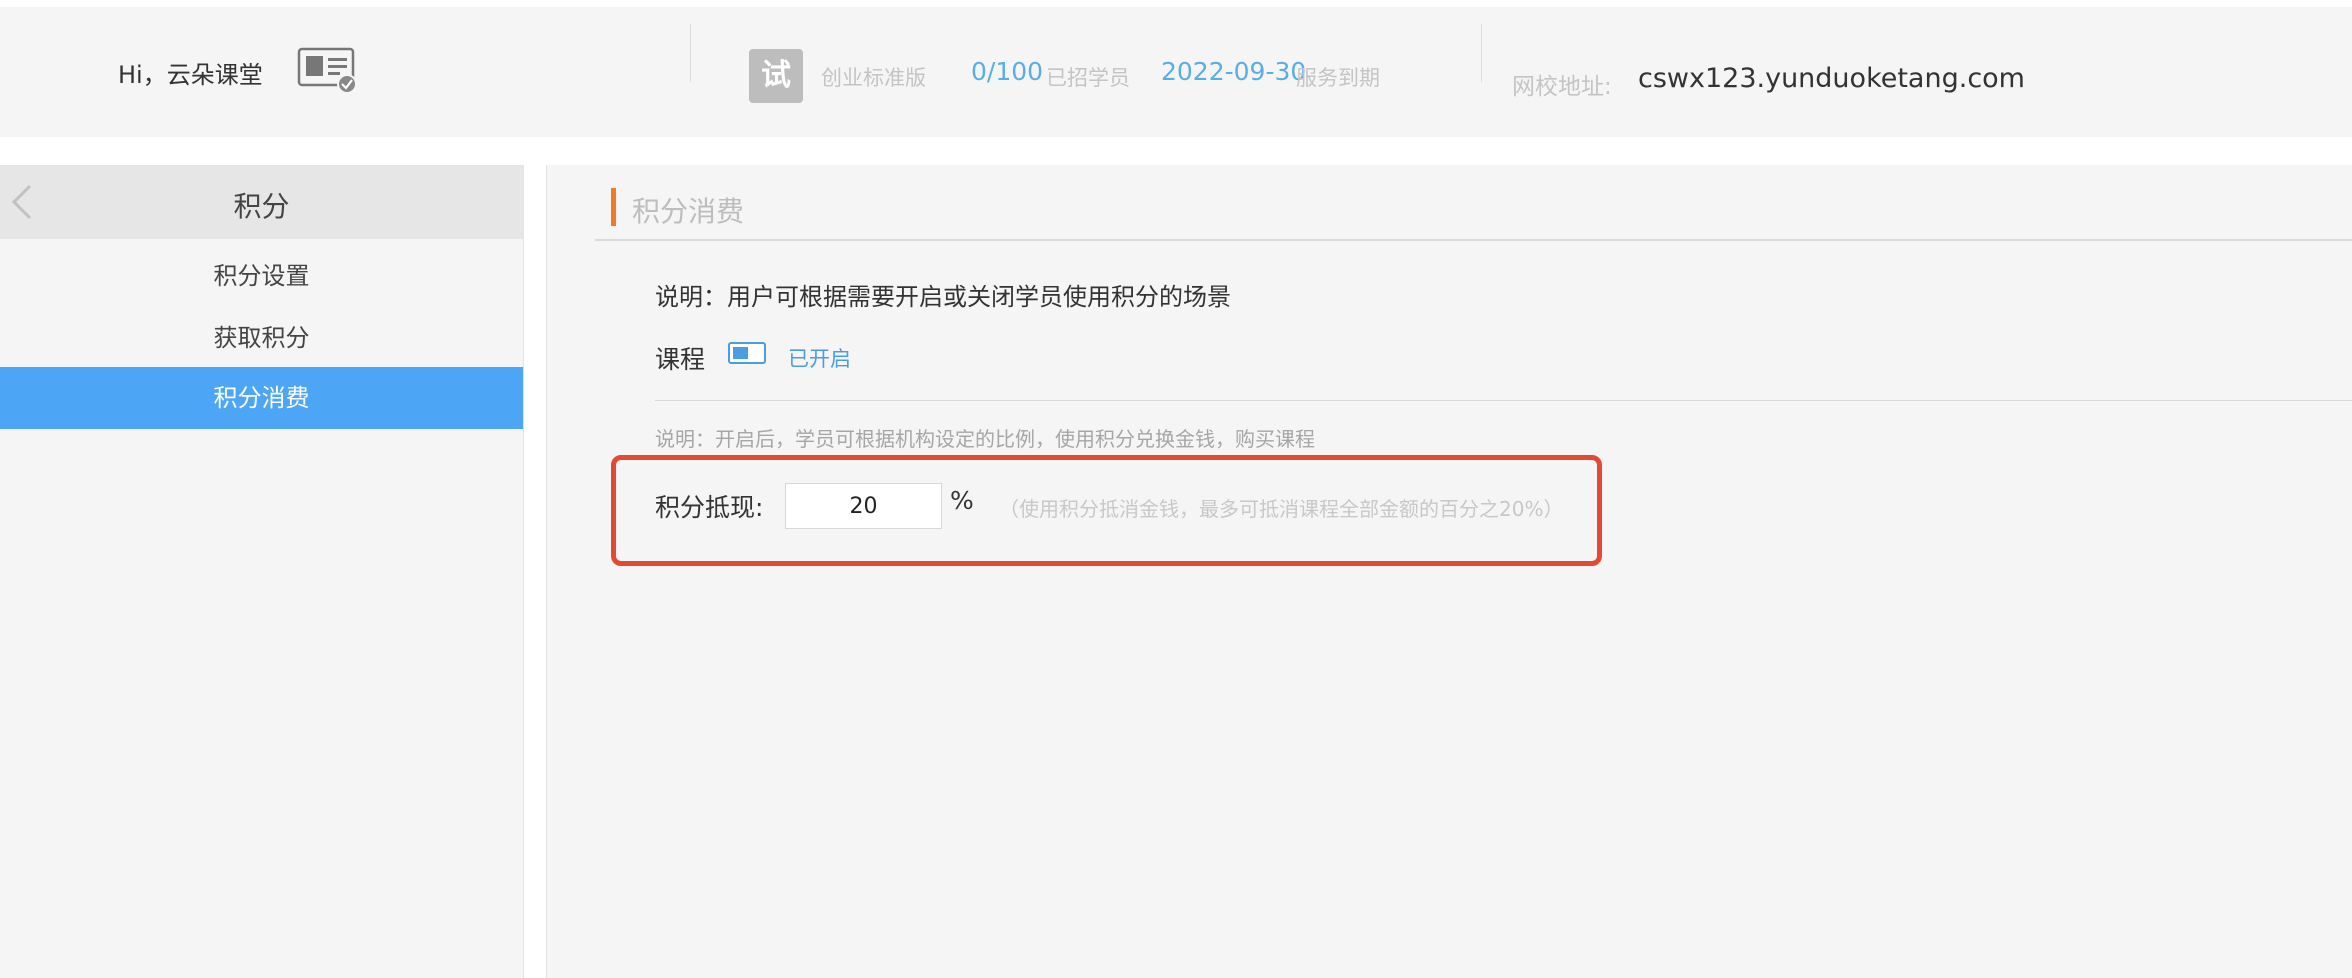 The image size is (2352, 978). Describe the element at coordinates (1562, 87) in the screenshot. I see `site-address-label: 网校地址:` at that location.